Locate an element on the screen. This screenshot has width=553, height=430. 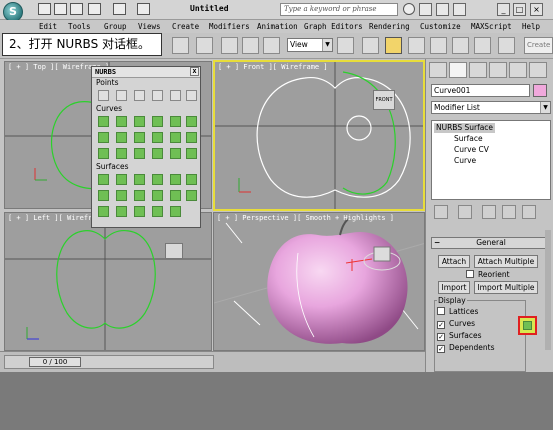
keyboard-shortcut-override-icon is located at coordinates (393, 45).